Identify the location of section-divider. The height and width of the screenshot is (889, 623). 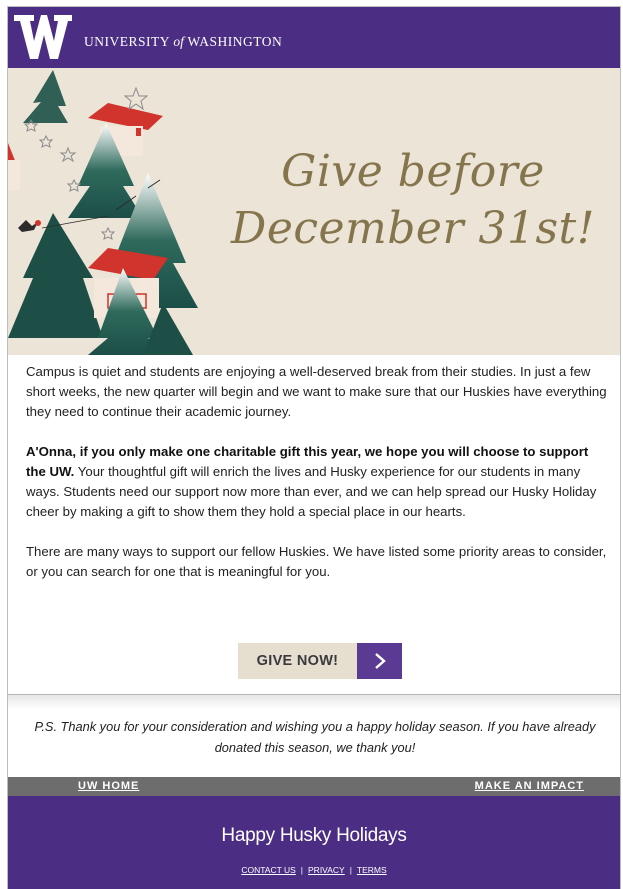
(314, 701).